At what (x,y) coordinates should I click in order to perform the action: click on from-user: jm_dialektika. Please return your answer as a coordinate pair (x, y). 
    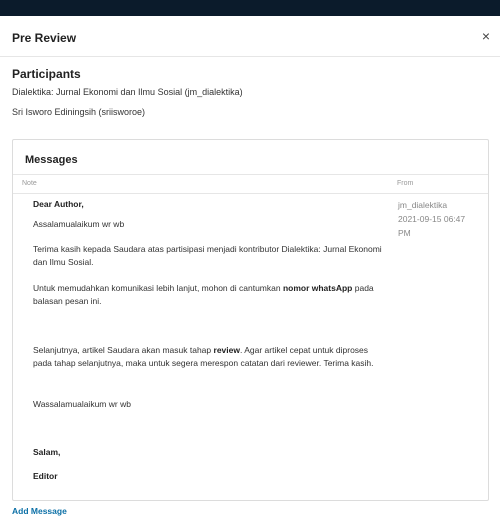
    Looking at the image, I should click on (423, 205).